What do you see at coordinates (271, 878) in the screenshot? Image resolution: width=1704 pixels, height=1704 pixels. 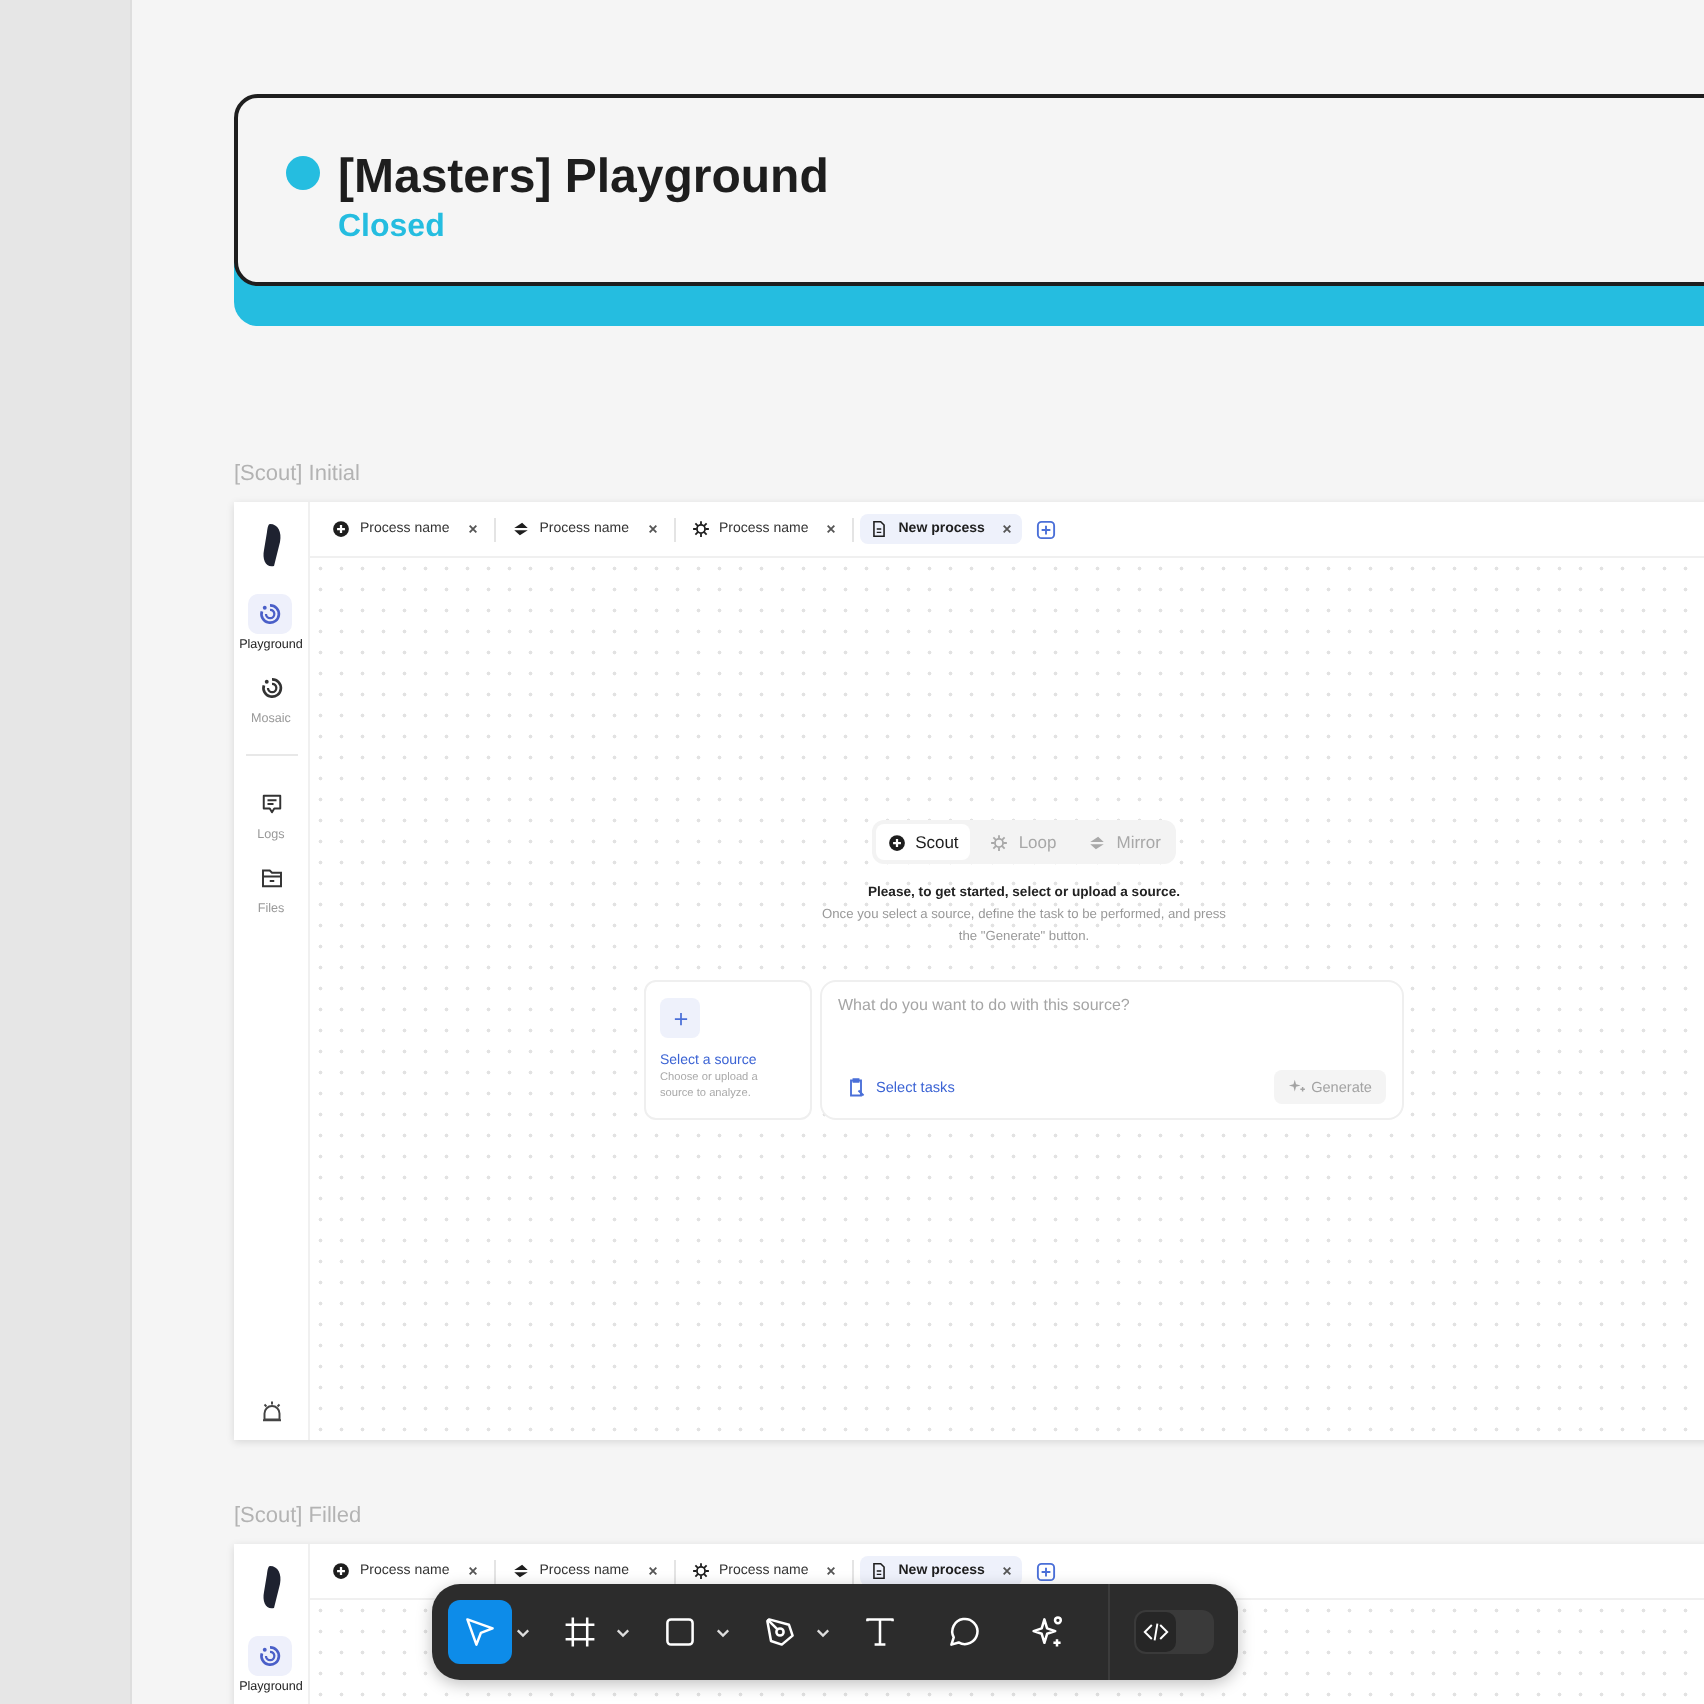 I see `folder-icon` at bounding box center [271, 878].